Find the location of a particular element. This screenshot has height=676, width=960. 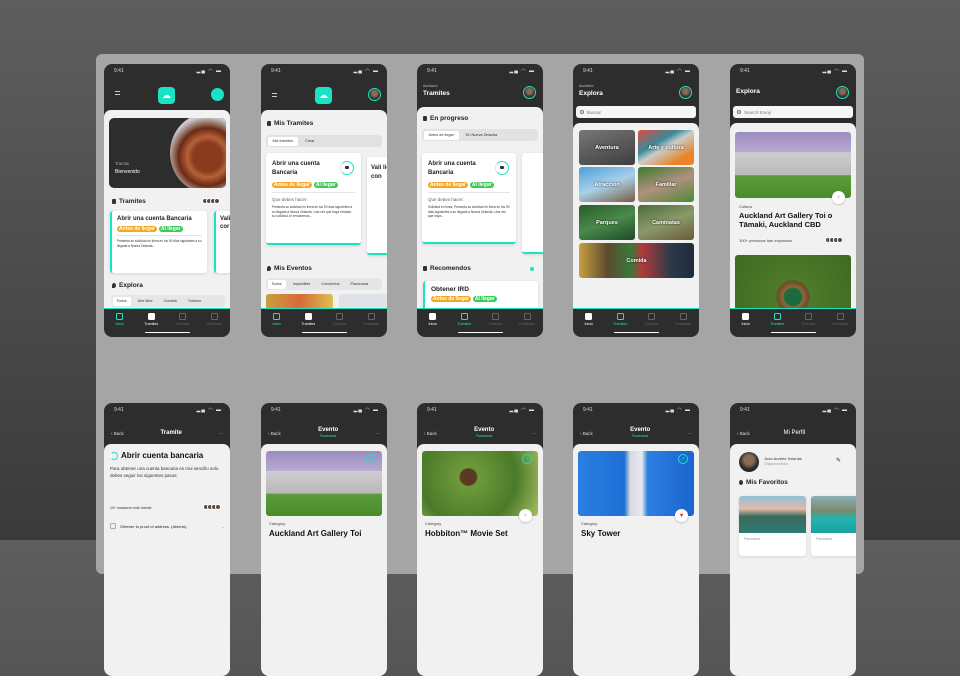

home-indicator is located at coordinates (324, 332).